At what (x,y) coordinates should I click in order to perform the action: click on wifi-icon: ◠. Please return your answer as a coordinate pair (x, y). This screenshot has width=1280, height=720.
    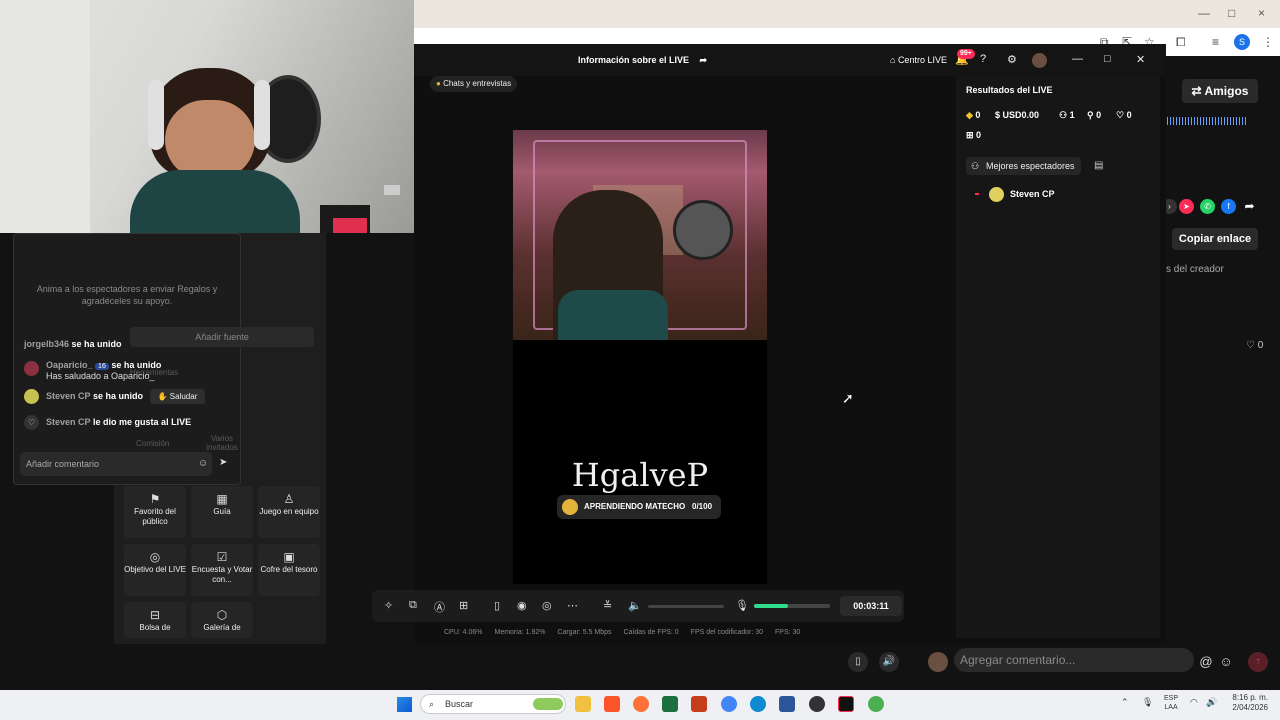
    Looking at the image, I should click on (1194, 702).